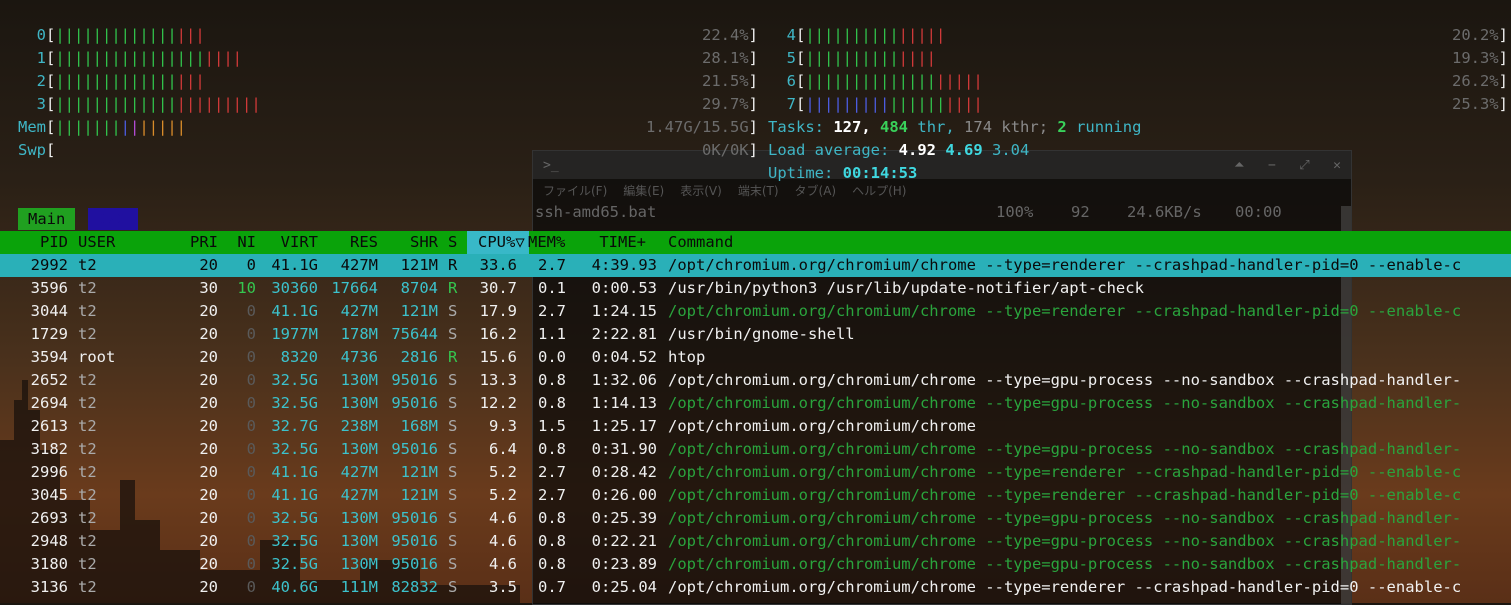 The image size is (1511, 605). Describe the element at coordinates (113, 219) in the screenshot. I see `tab-io: I/O` at that location.